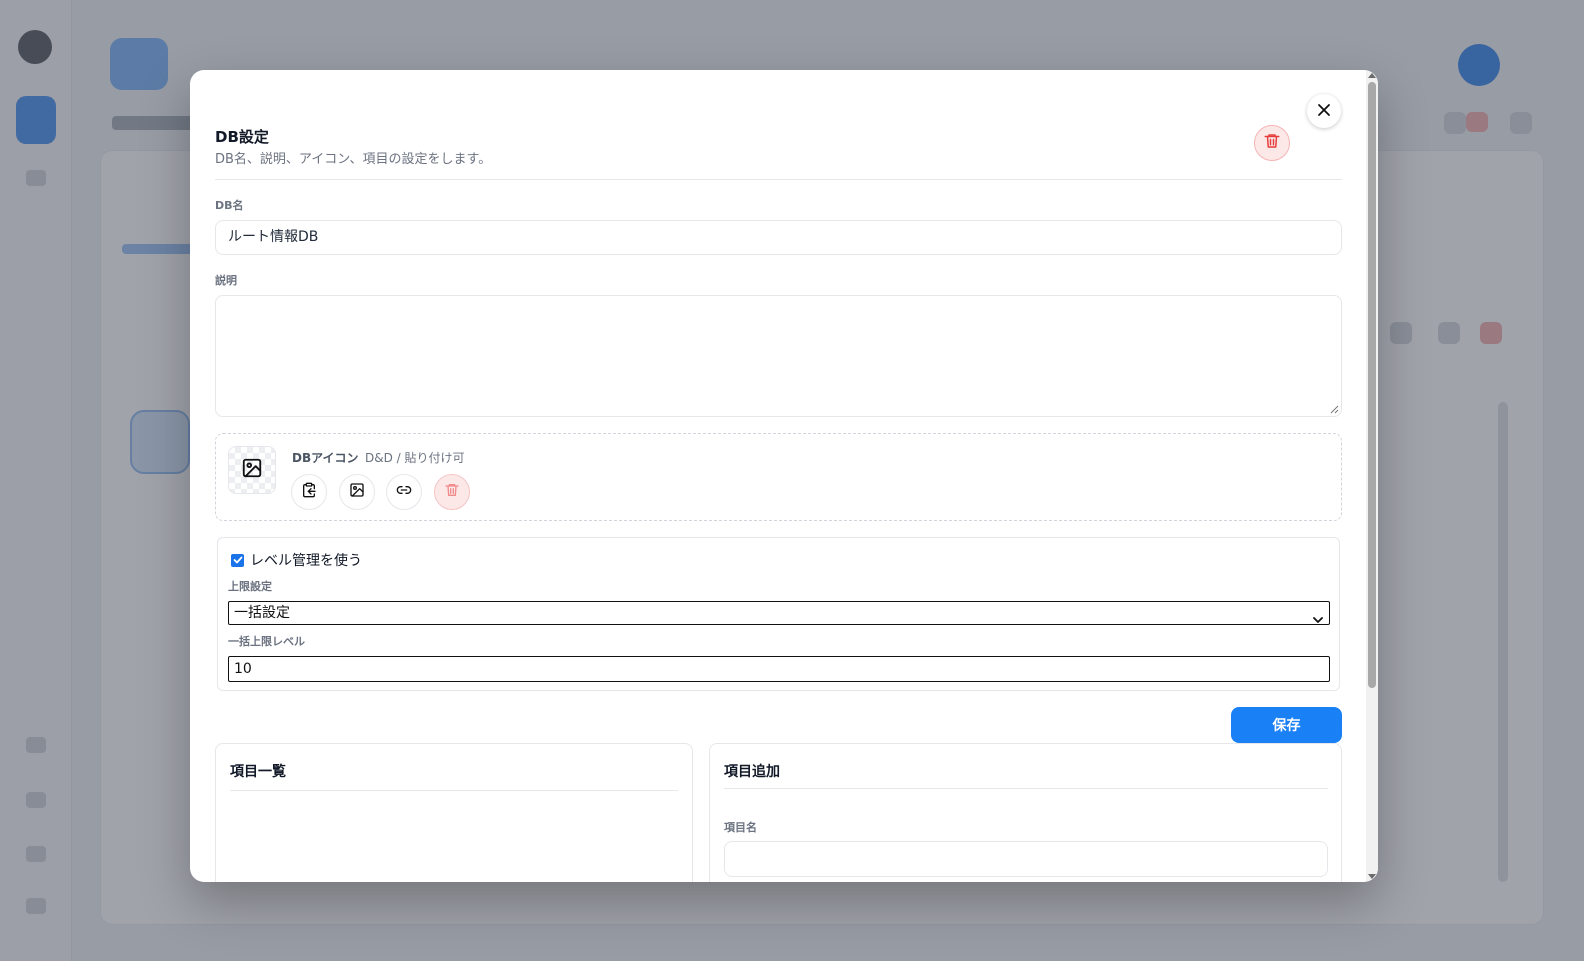  I want to click on scroll-down-arrow-icon, so click(1372, 876).